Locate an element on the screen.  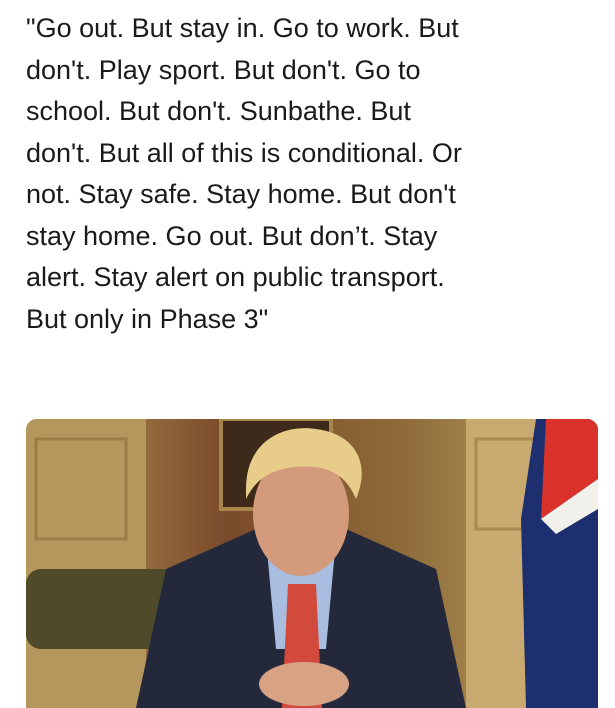
quote-line: school. But don't. Sunbathe. But is located at coordinates (218, 111).